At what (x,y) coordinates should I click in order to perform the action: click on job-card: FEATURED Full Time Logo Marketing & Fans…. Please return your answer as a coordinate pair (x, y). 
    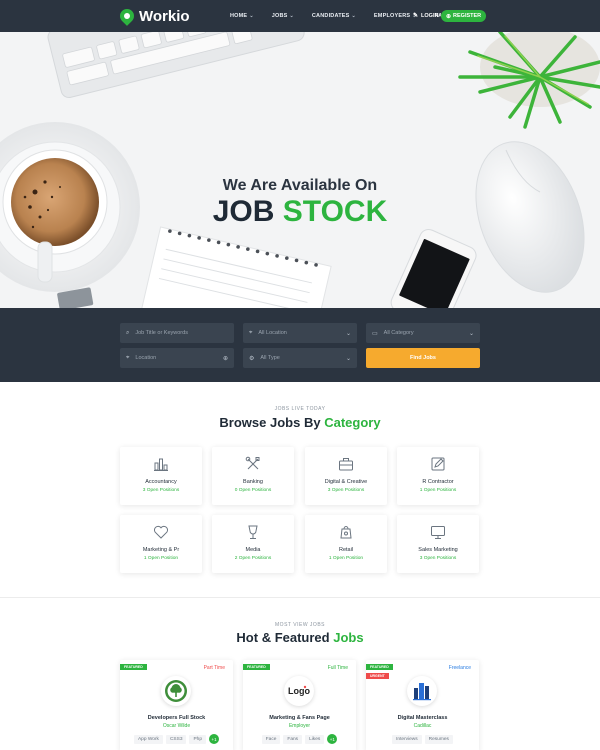
    Looking at the image, I should click on (299, 705).